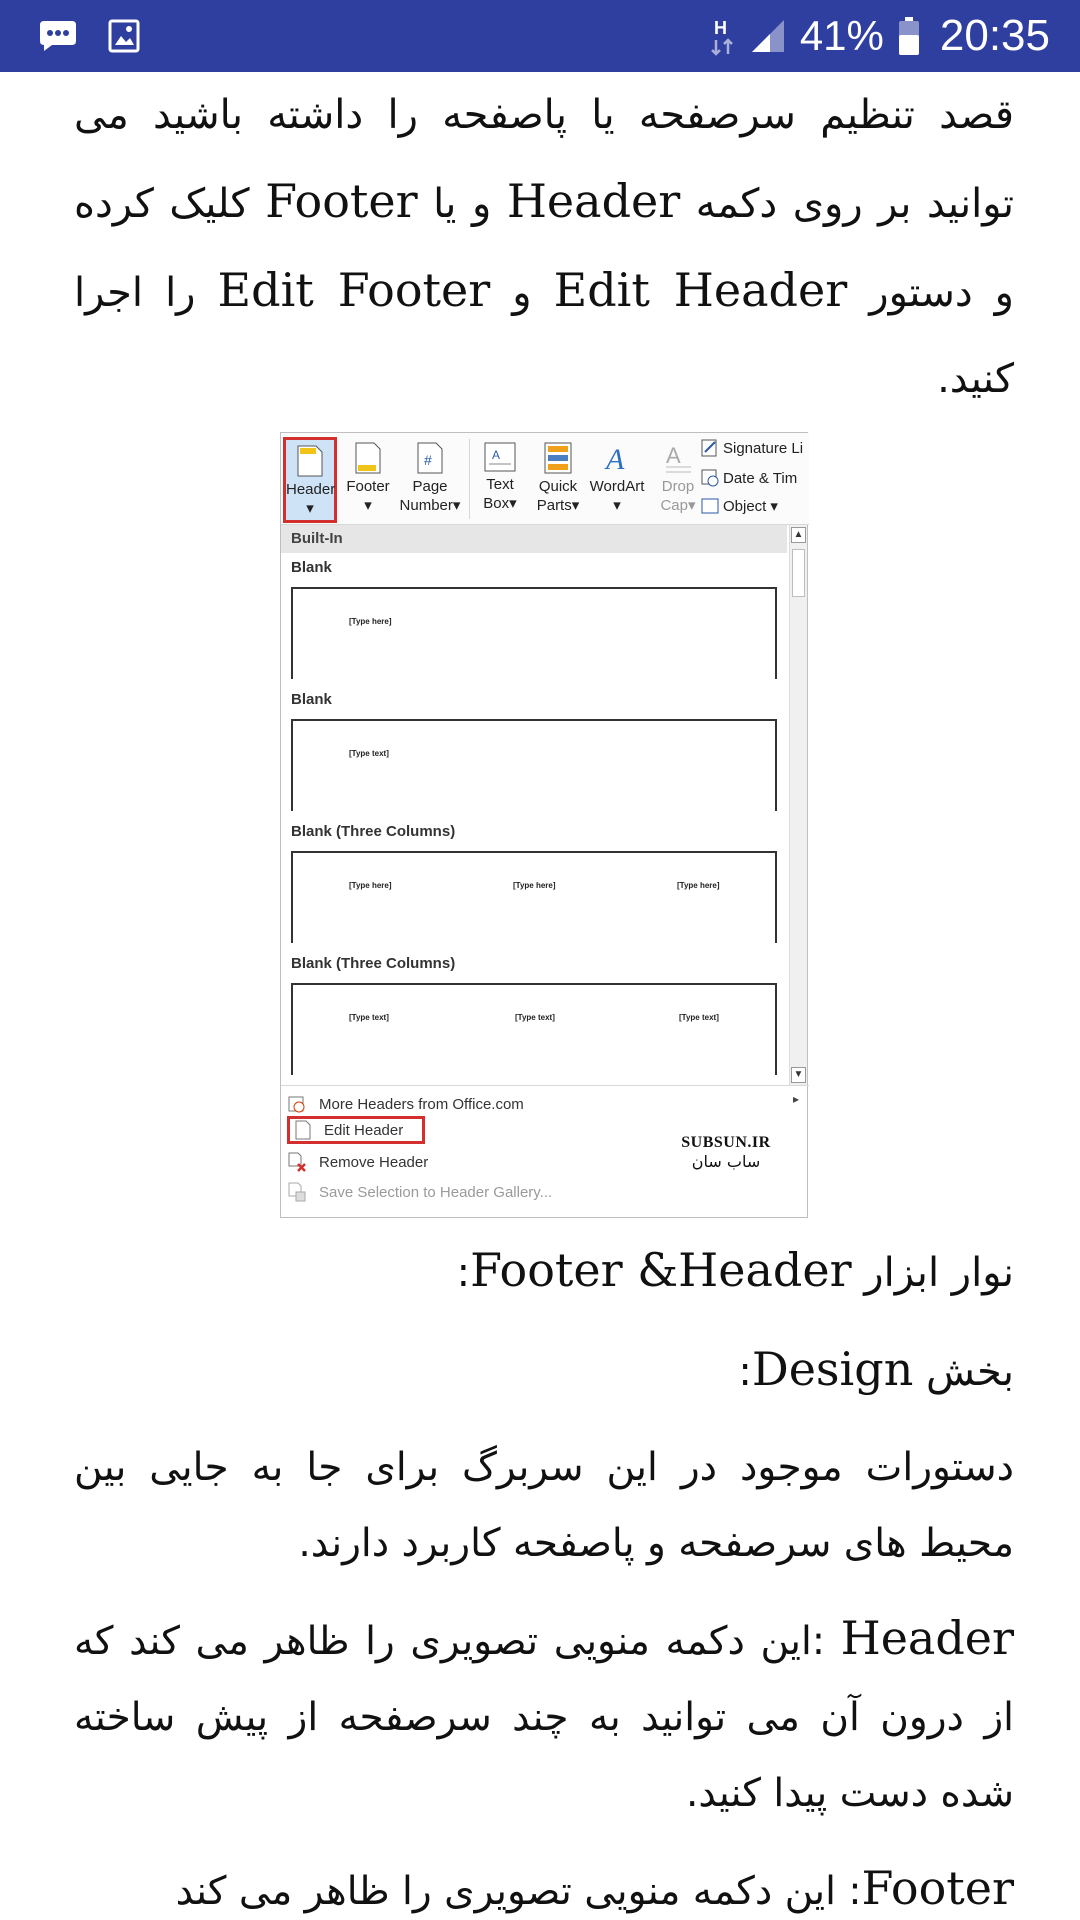  What do you see at coordinates (534, 539) in the screenshot?
I see `built-in-section-label: Built-In` at bounding box center [534, 539].